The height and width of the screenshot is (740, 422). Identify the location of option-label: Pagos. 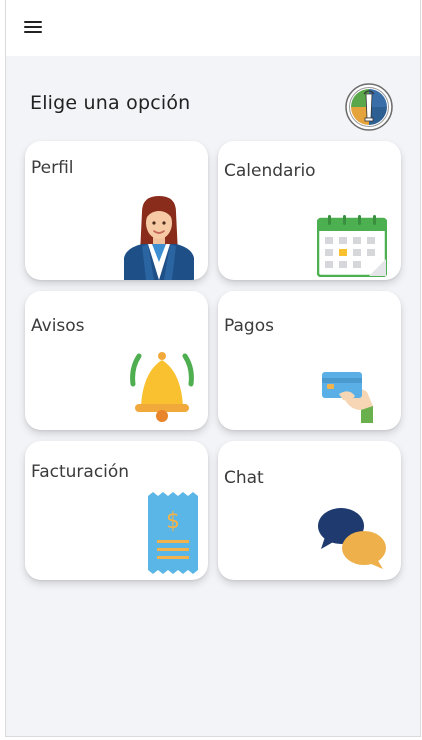
(249, 326).